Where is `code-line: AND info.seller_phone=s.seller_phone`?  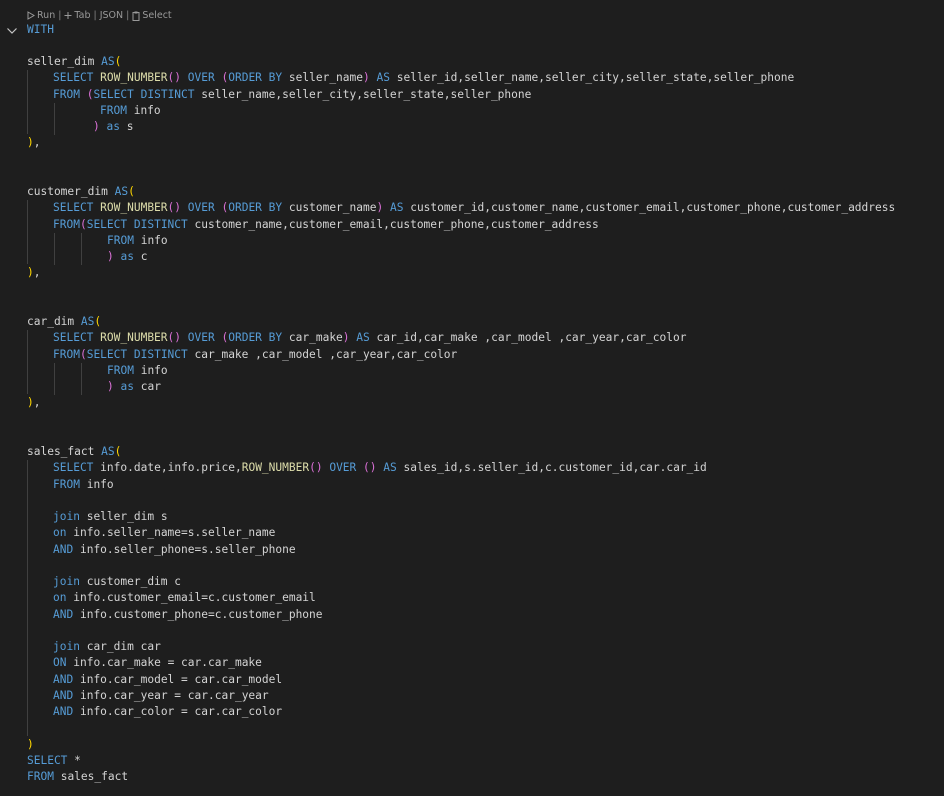 code-line: AND info.seller_phone=s.seller_phone is located at coordinates (174, 550).